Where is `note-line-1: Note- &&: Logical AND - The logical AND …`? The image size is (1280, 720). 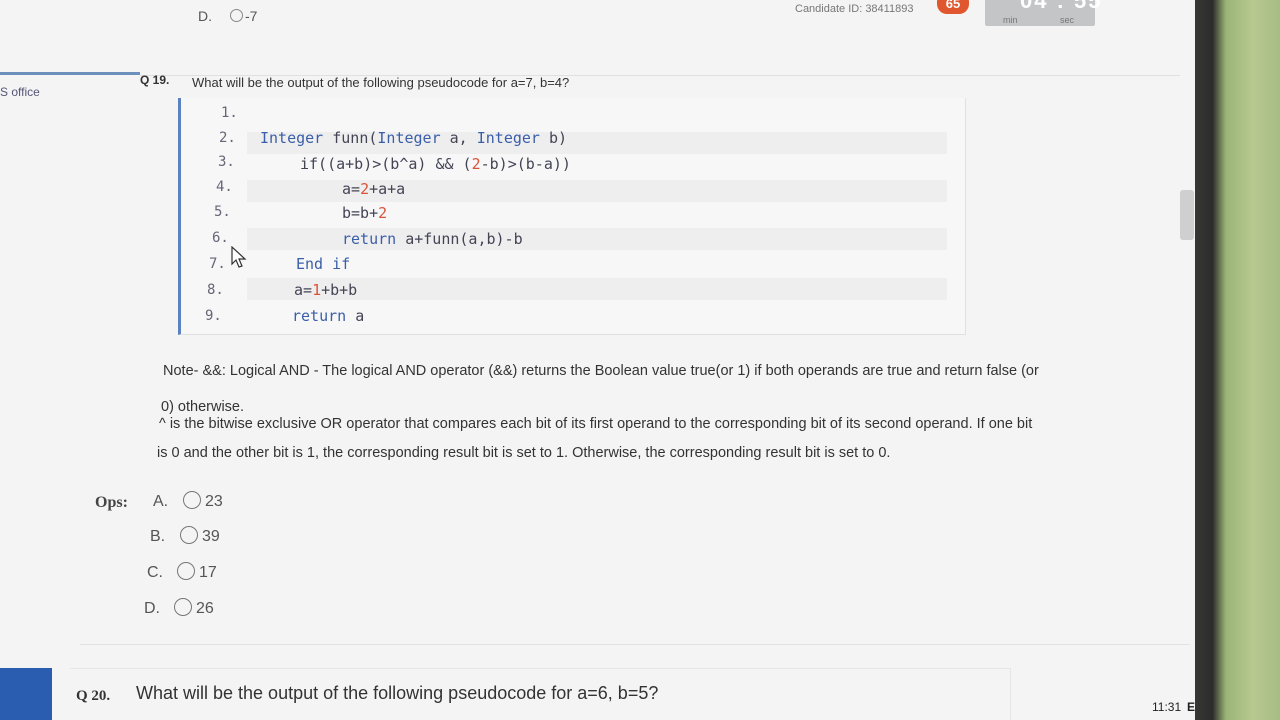 note-line-1: Note- &&: Logical AND - The logical AND … is located at coordinates (601, 371).